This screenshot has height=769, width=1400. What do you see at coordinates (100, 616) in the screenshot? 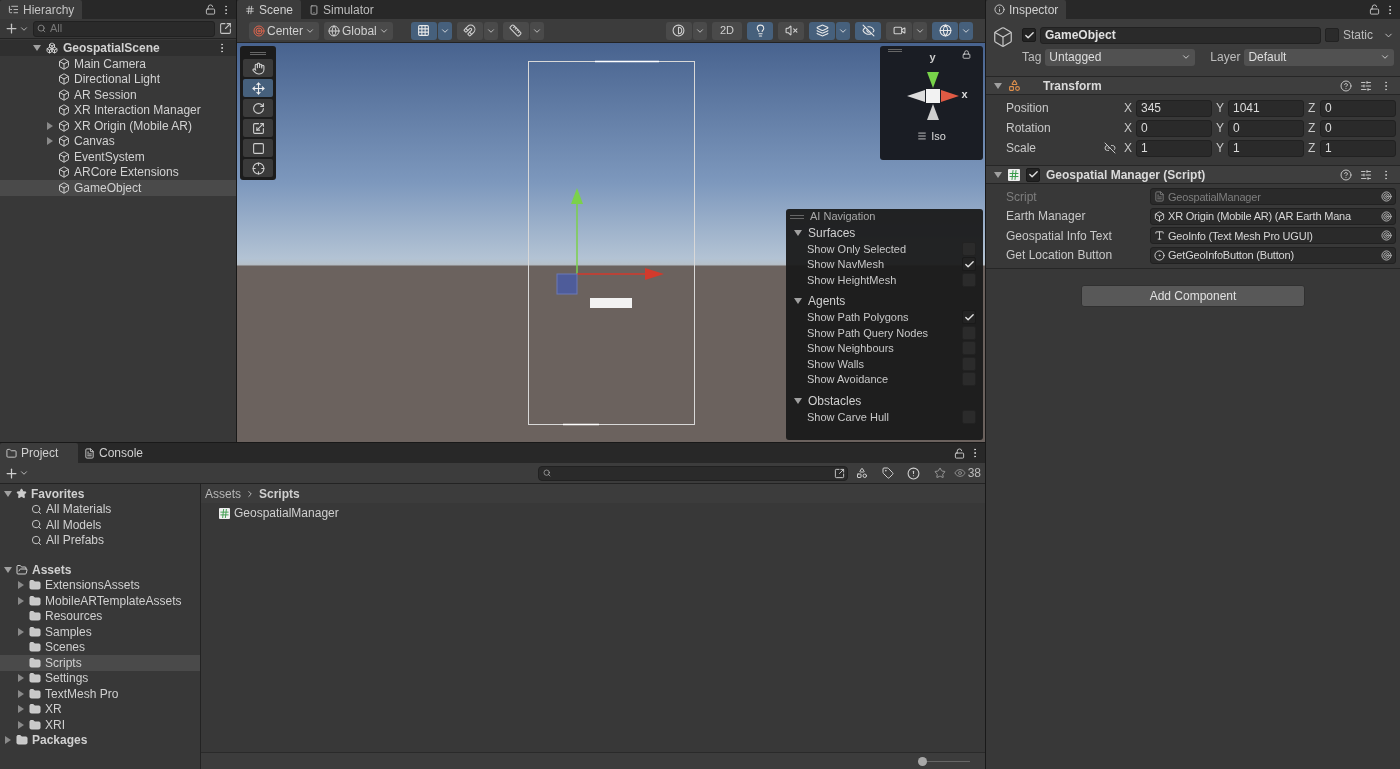
I see `folder-item: Resources` at bounding box center [100, 616].